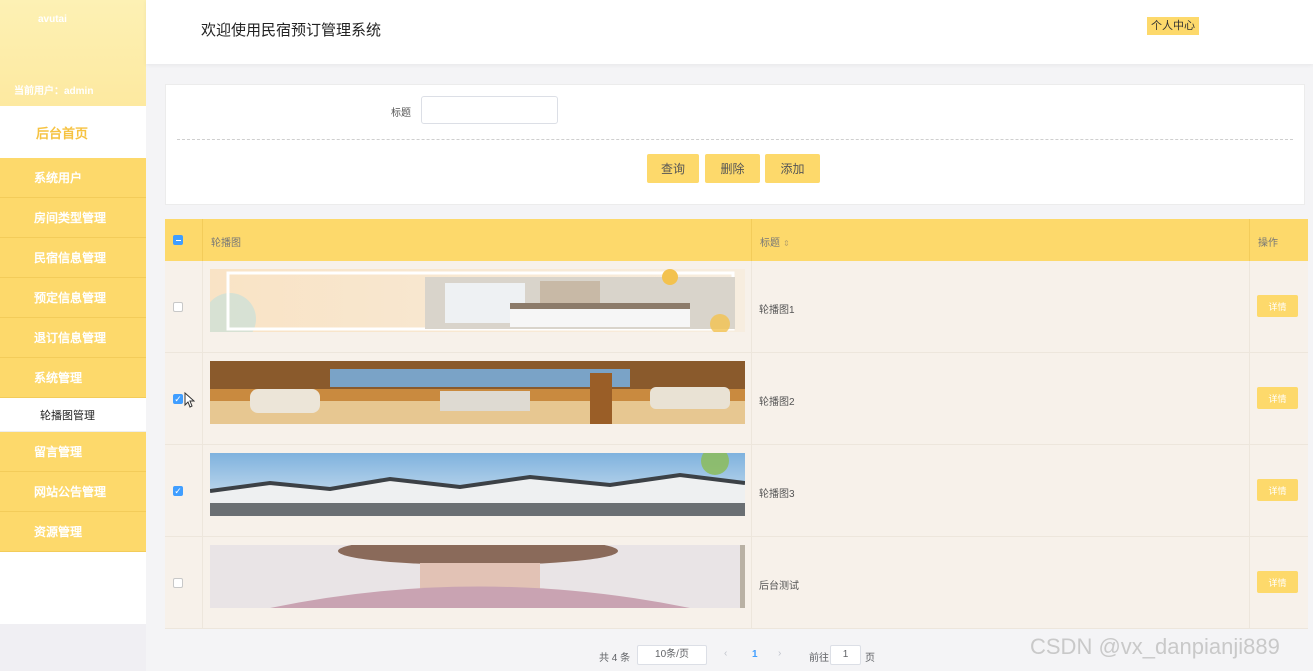 The height and width of the screenshot is (671, 1313). I want to click on sidebar-item-announcements: 网站公告管理, so click(73, 492).